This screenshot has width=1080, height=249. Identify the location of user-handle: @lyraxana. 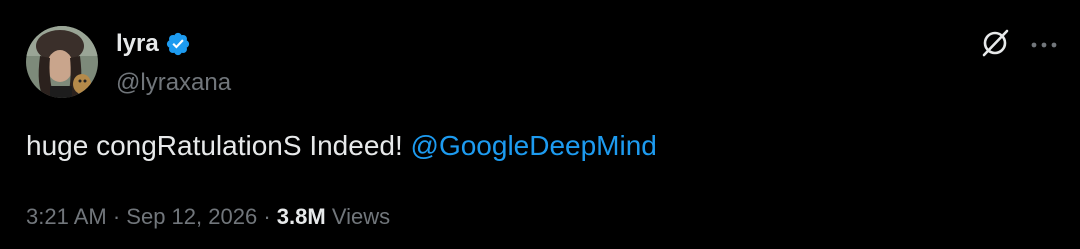
(173, 83).